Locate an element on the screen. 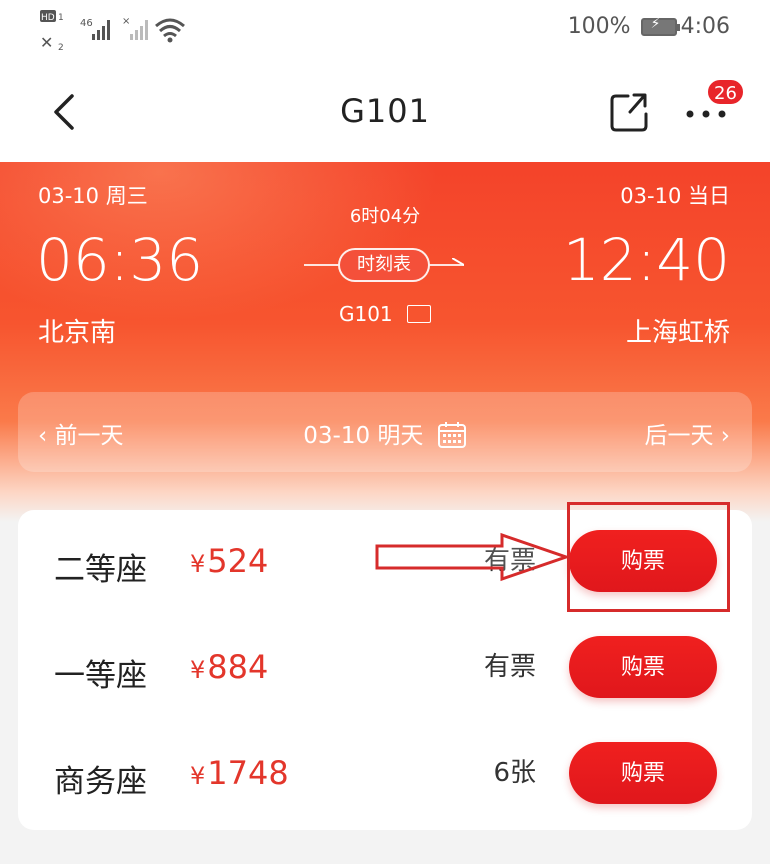 The image size is (770, 864). seat-availability: 6张 is located at coordinates (514, 773).